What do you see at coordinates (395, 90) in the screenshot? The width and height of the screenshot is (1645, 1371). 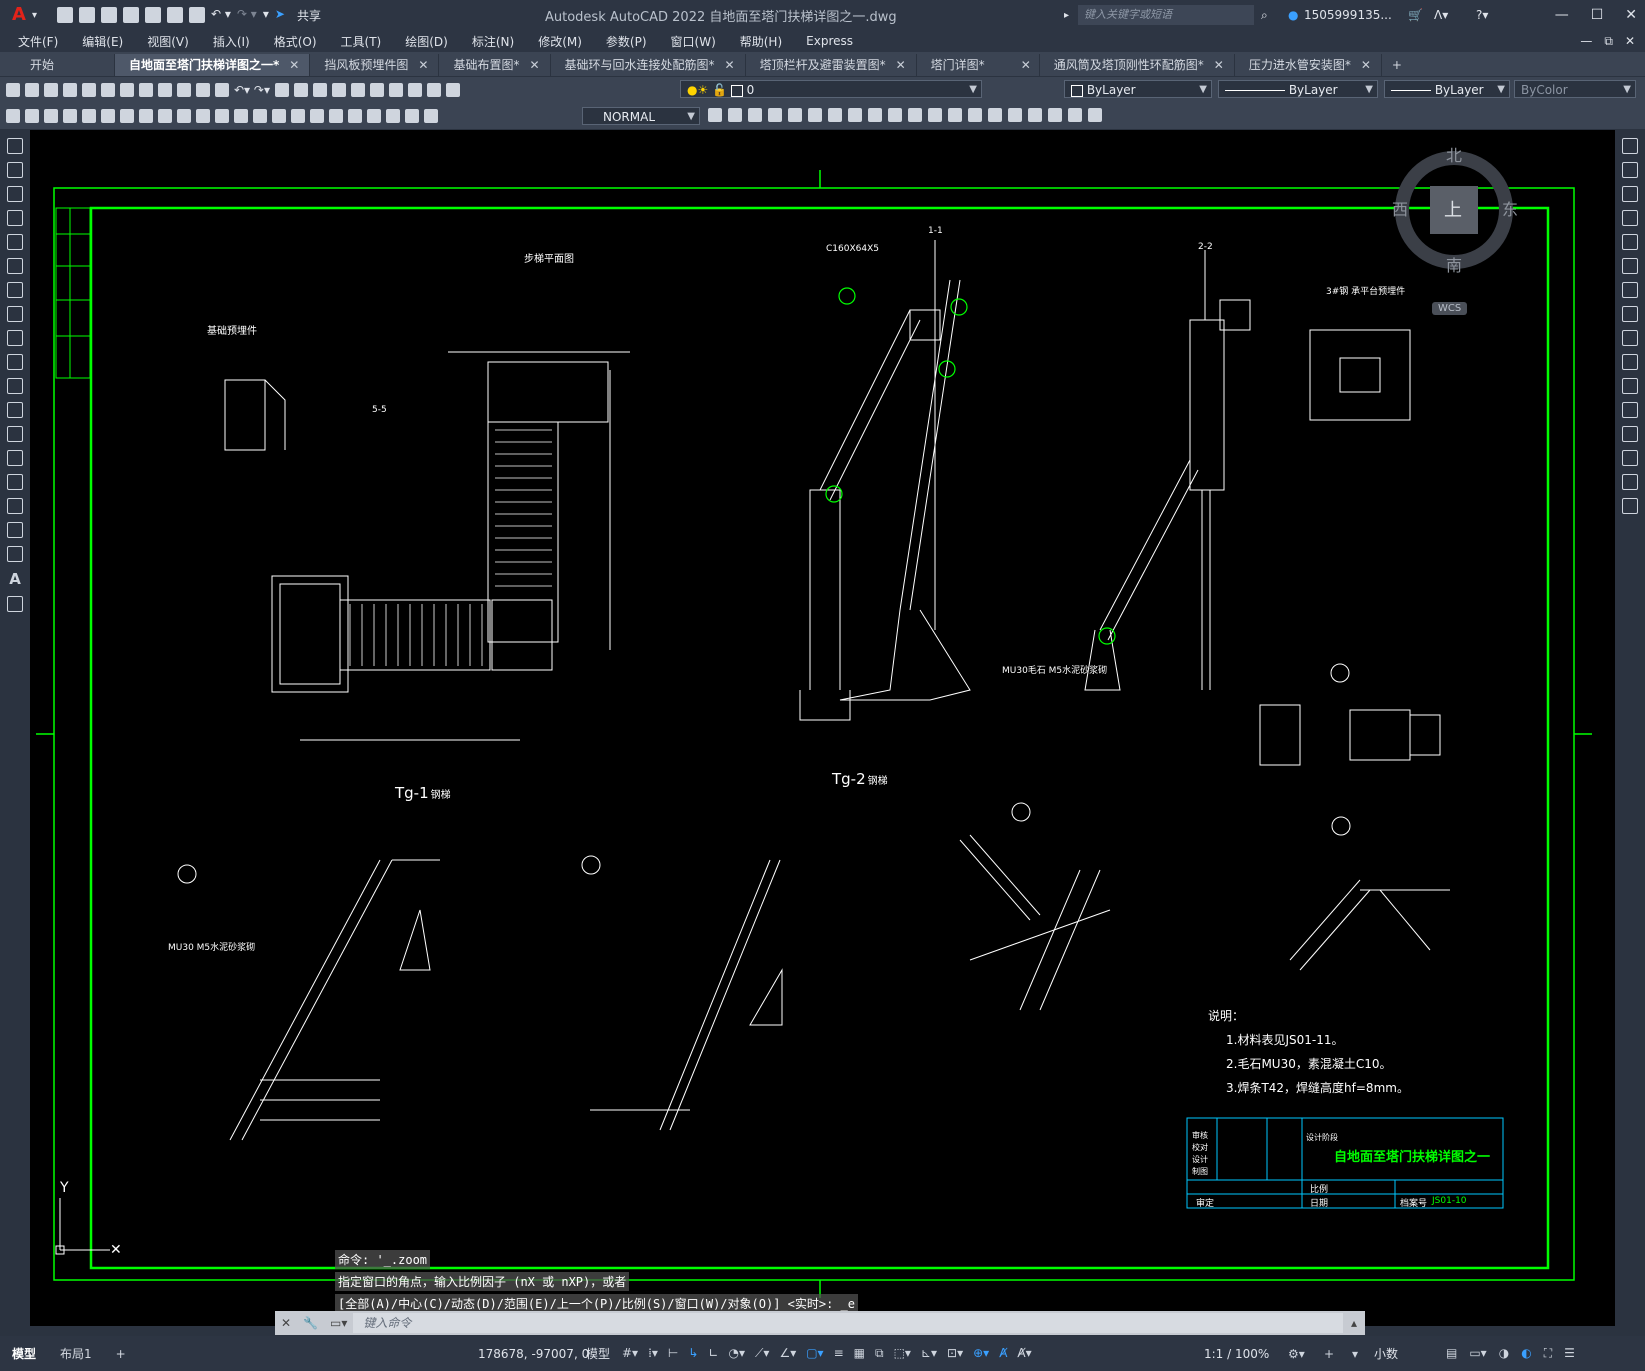 I see `tool-palettes-icon` at bounding box center [395, 90].